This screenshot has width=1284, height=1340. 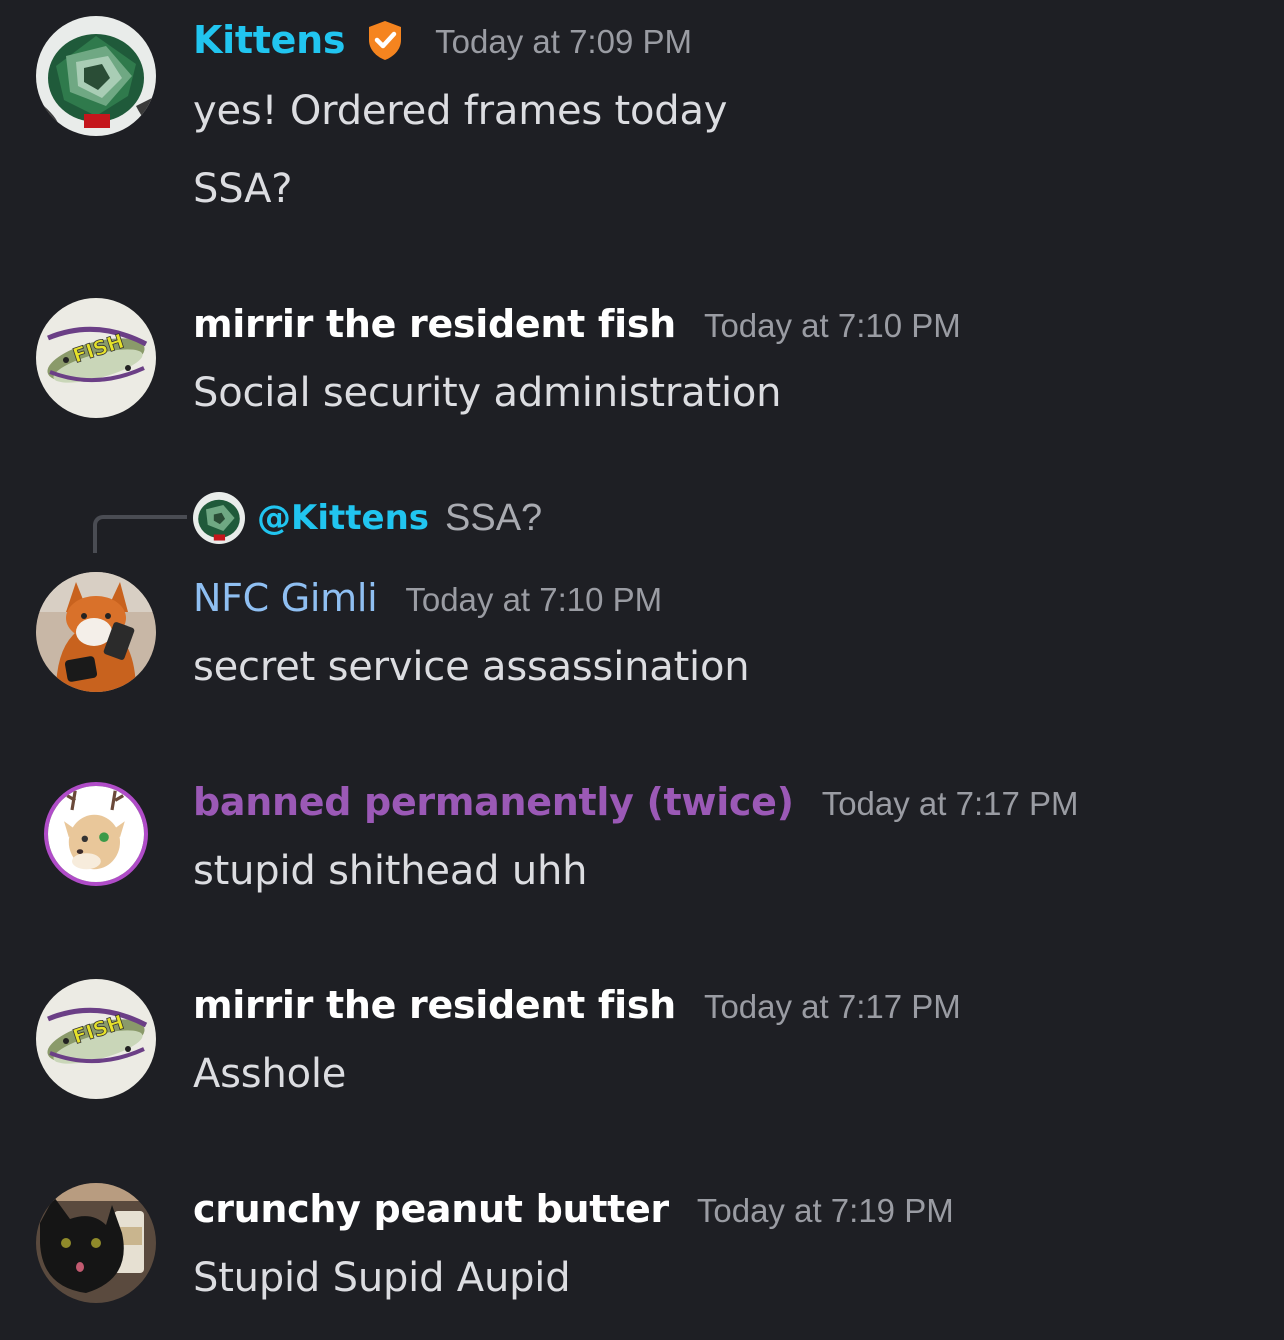 What do you see at coordinates (96, 76) in the screenshot?
I see `avatar-kittens` at bounding box center [96, 76].